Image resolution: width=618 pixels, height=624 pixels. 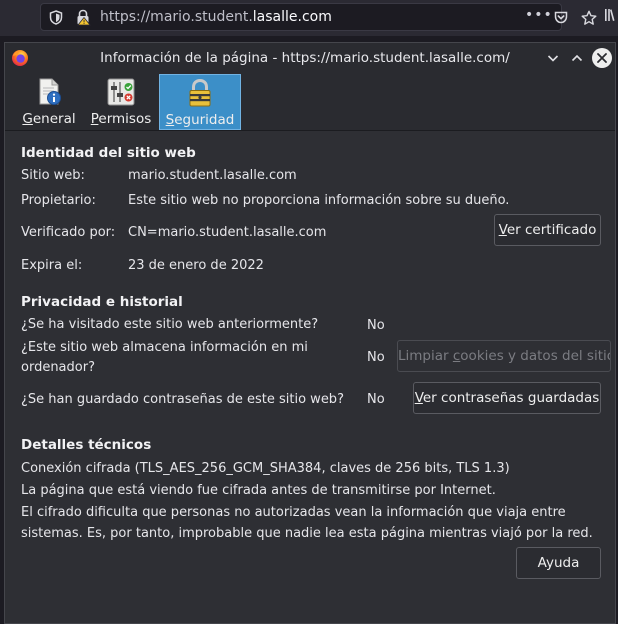 I want to click on security-lock-icon, so click(x=200, y=92).